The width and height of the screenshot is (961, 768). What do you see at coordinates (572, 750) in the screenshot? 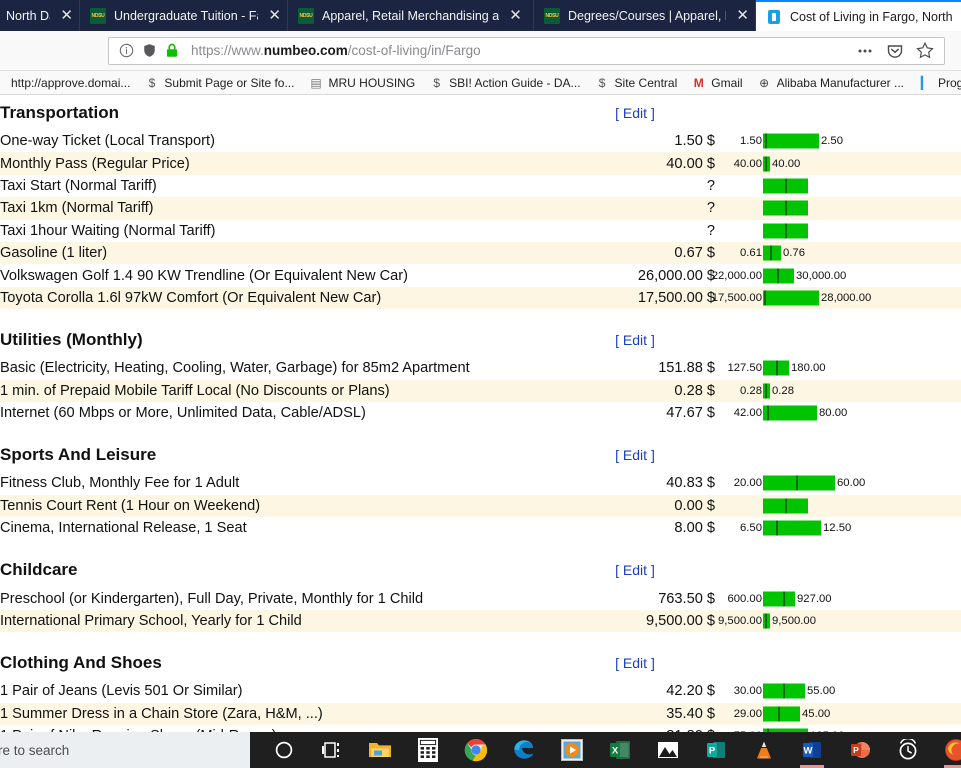
I see `media-player-icon` at bounding box center [572, 750].